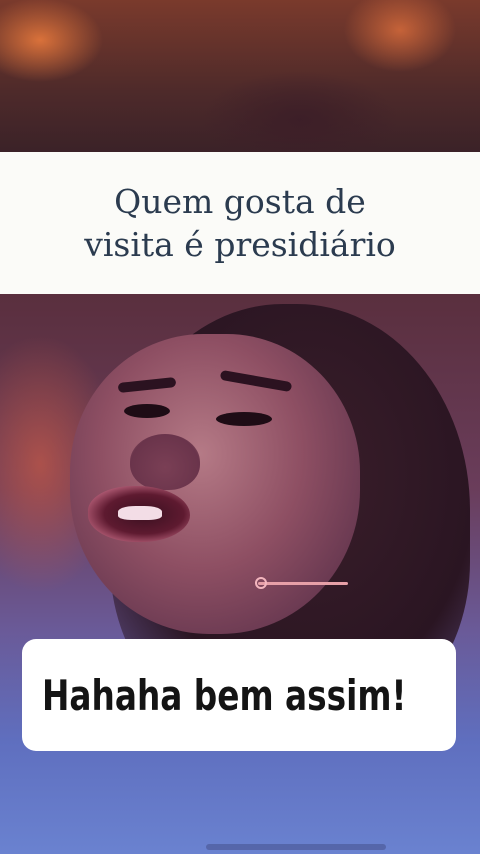 Image resolution: width=480 pixels, height=854 pixels. I want to click on headset-mic-icon, so click(261, 583).